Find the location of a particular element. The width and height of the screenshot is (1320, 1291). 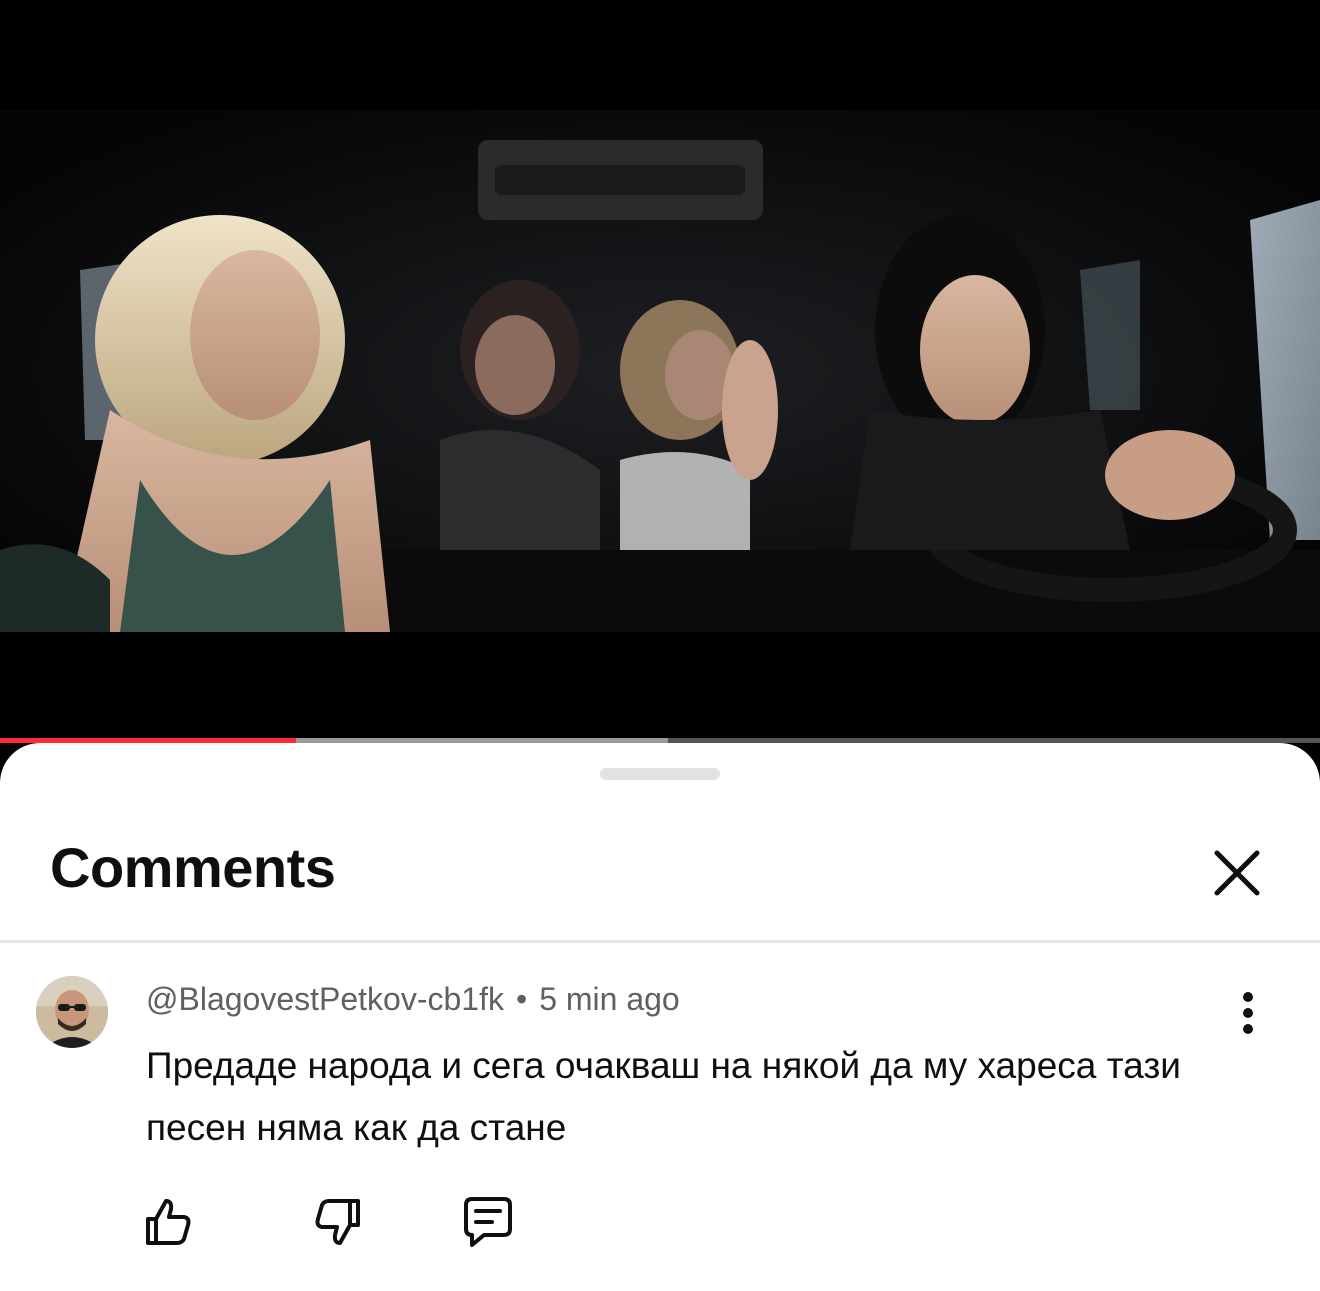

more-vertical-icon is located at coordinates (1248, 1013).